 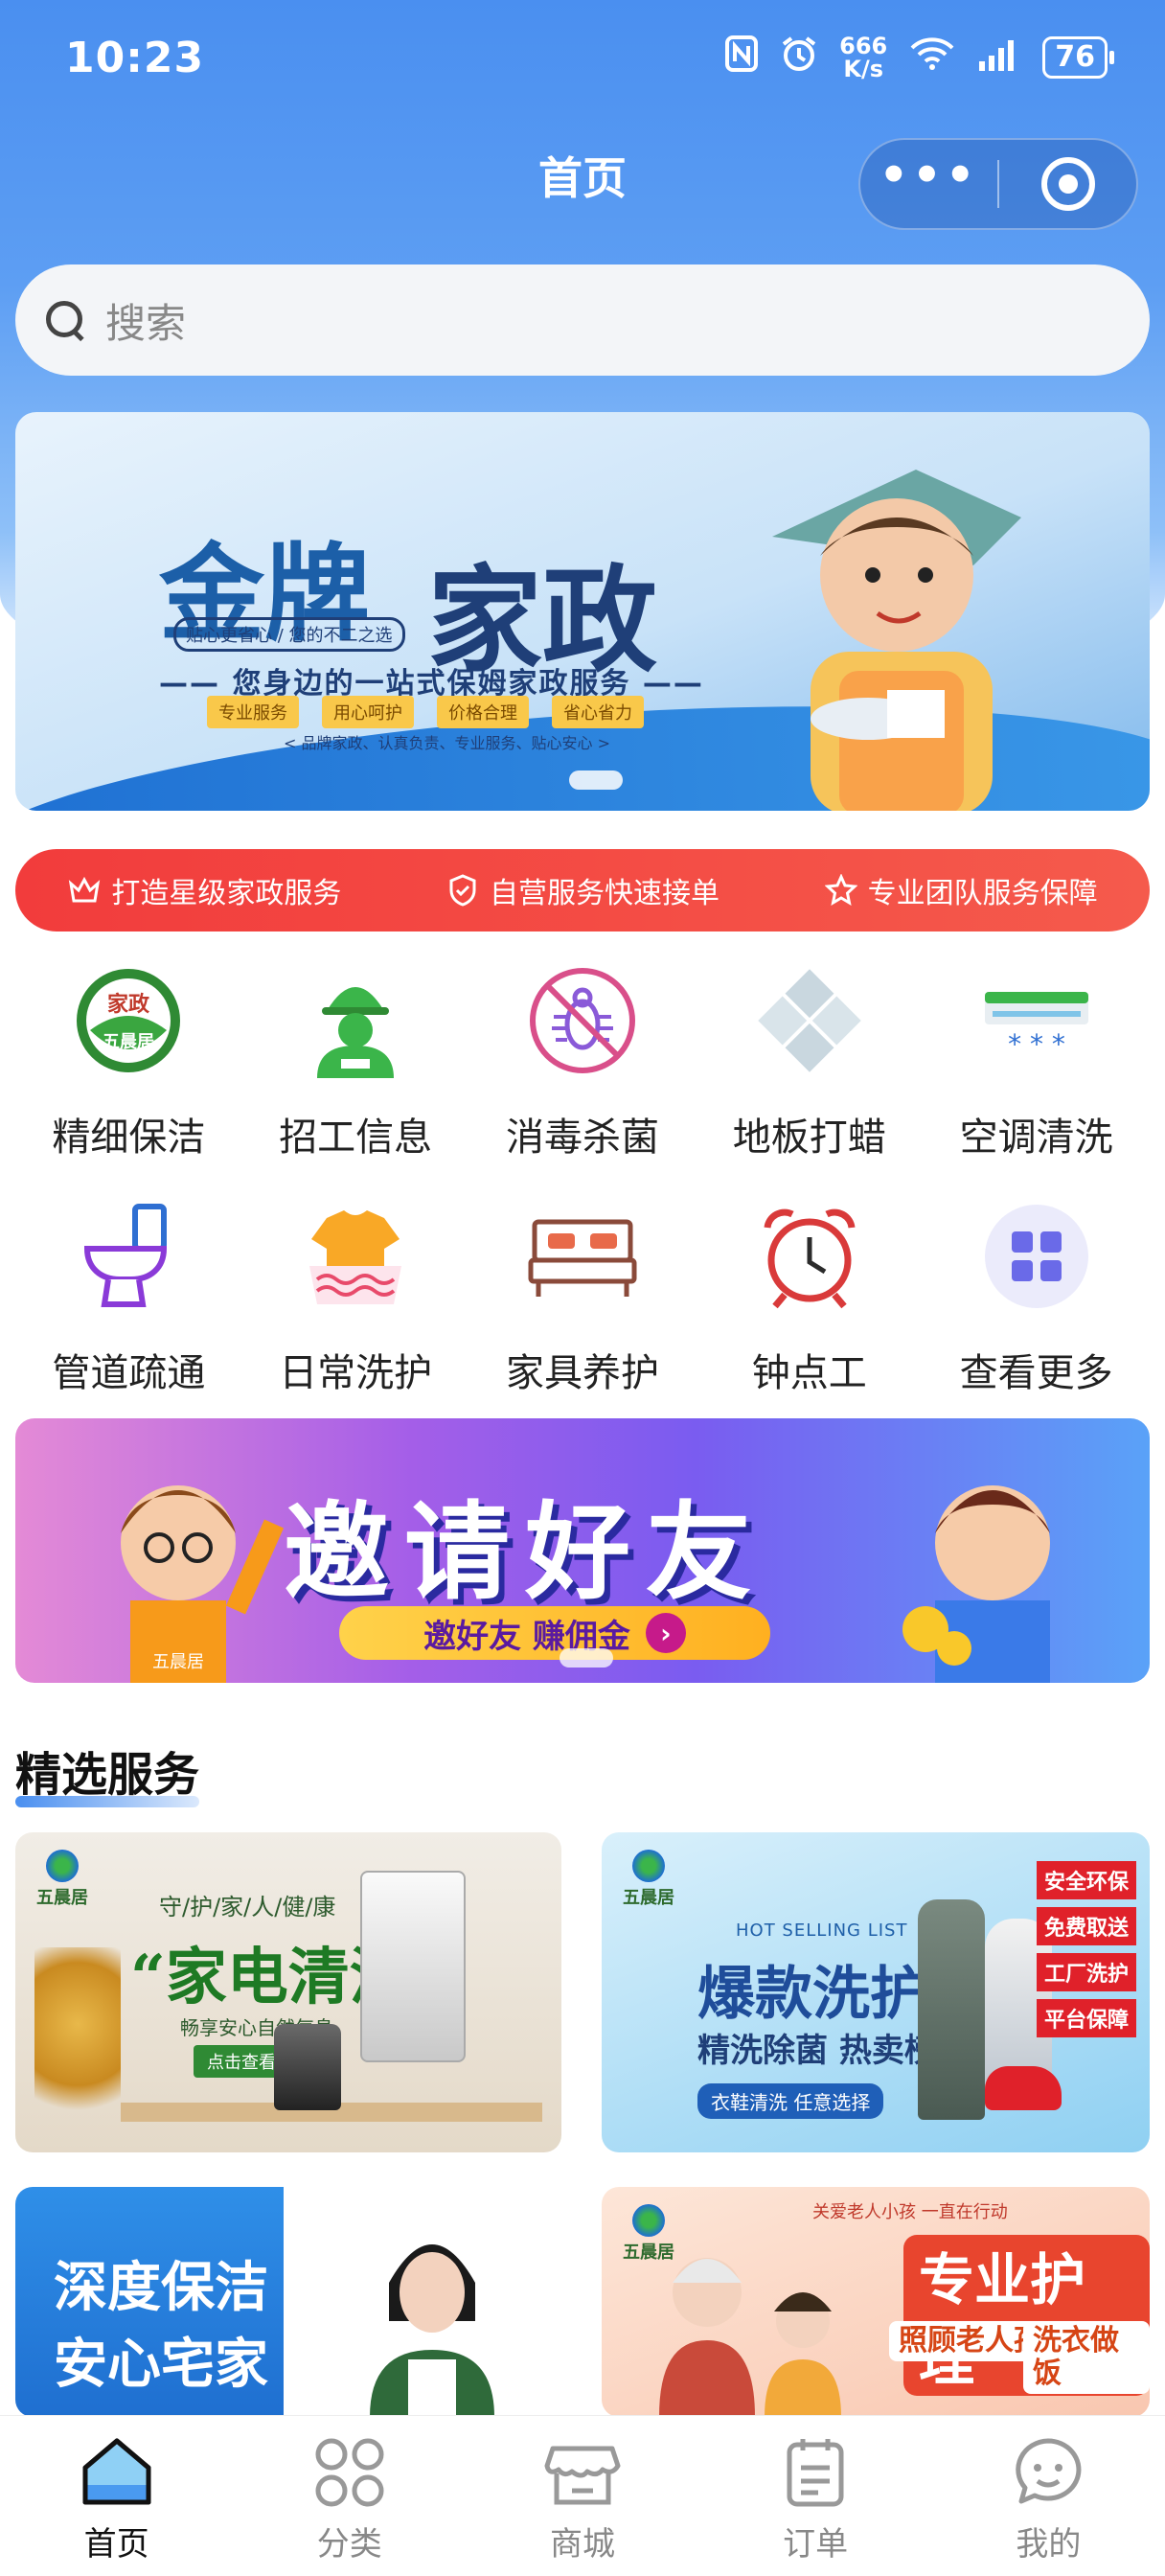 I want to click on star-icon, so click(x=841, y=890).